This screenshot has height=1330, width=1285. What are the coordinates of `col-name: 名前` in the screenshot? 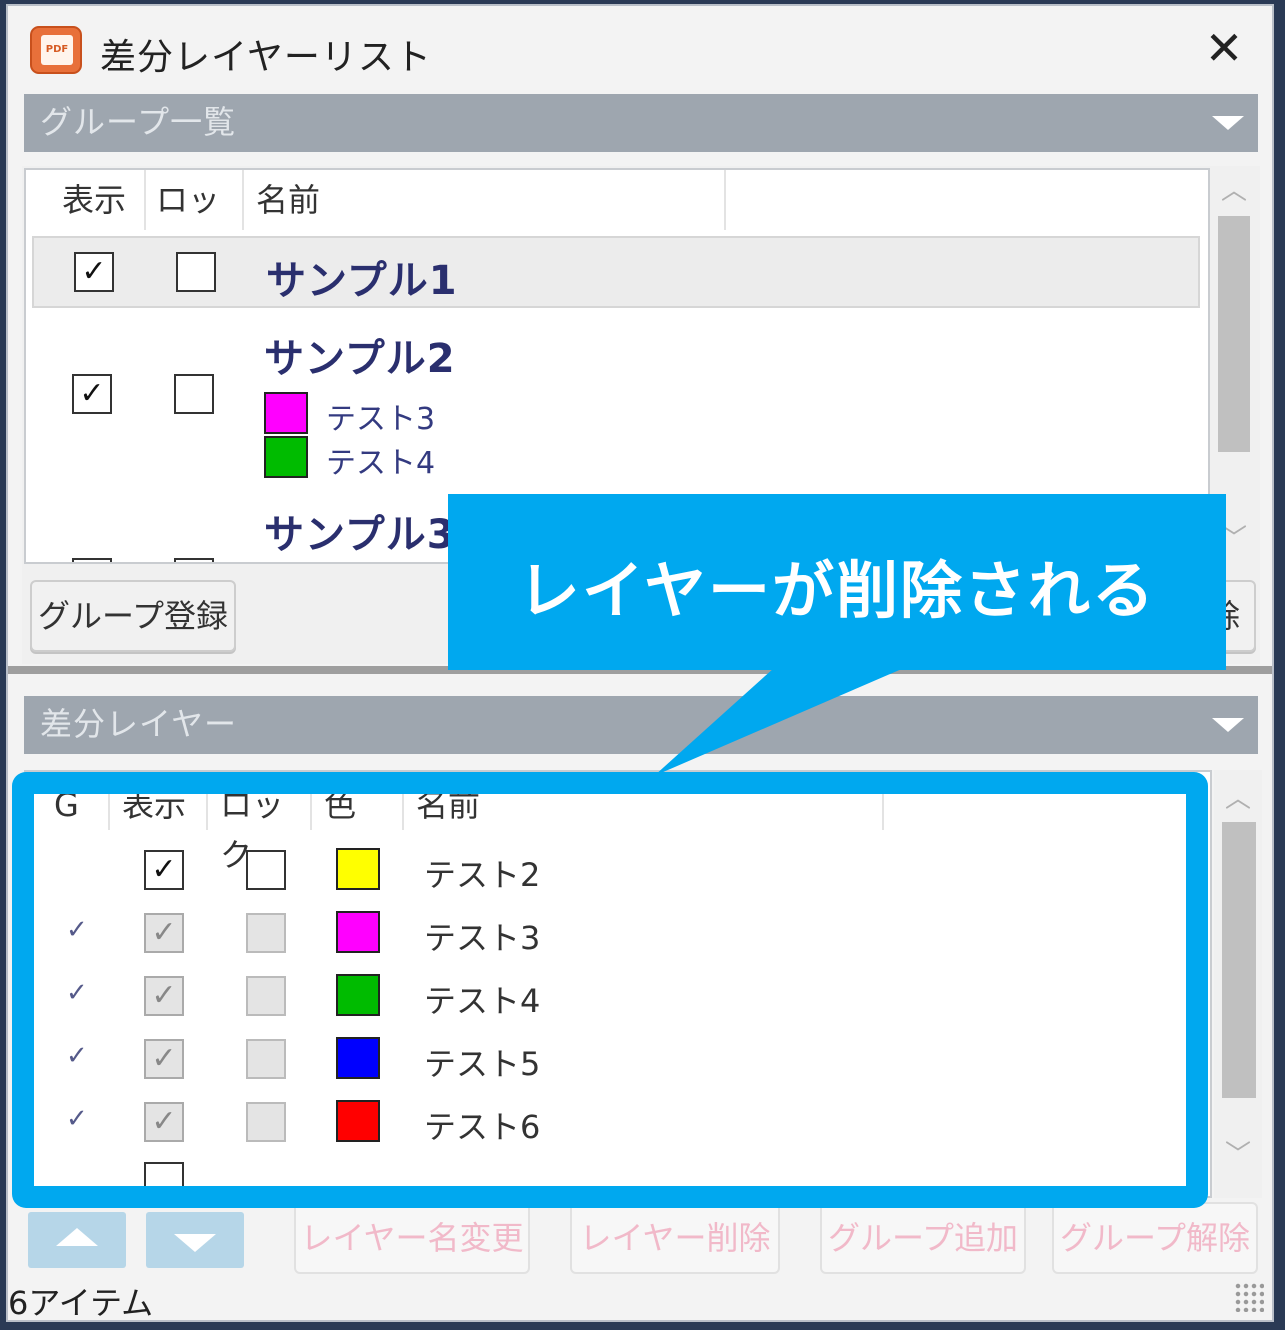 It's located at (487, 200).